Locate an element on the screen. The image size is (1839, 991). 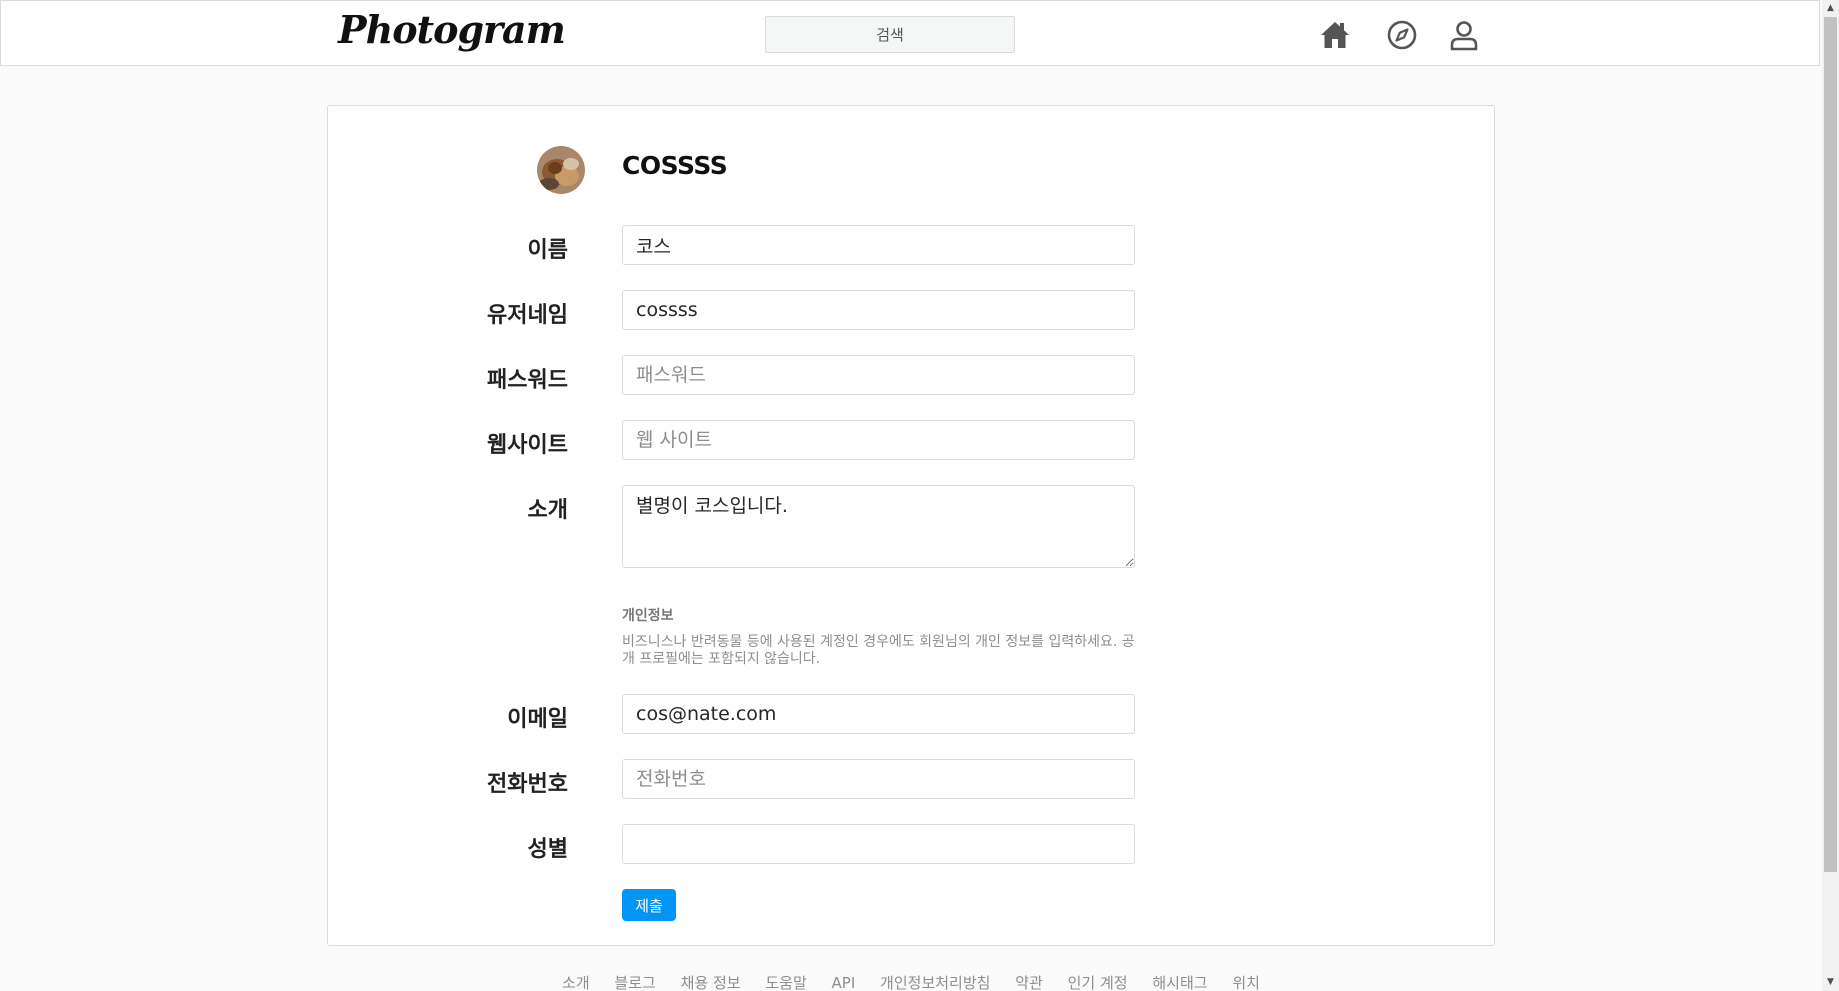
website-input is located at coordinates (878, 440).